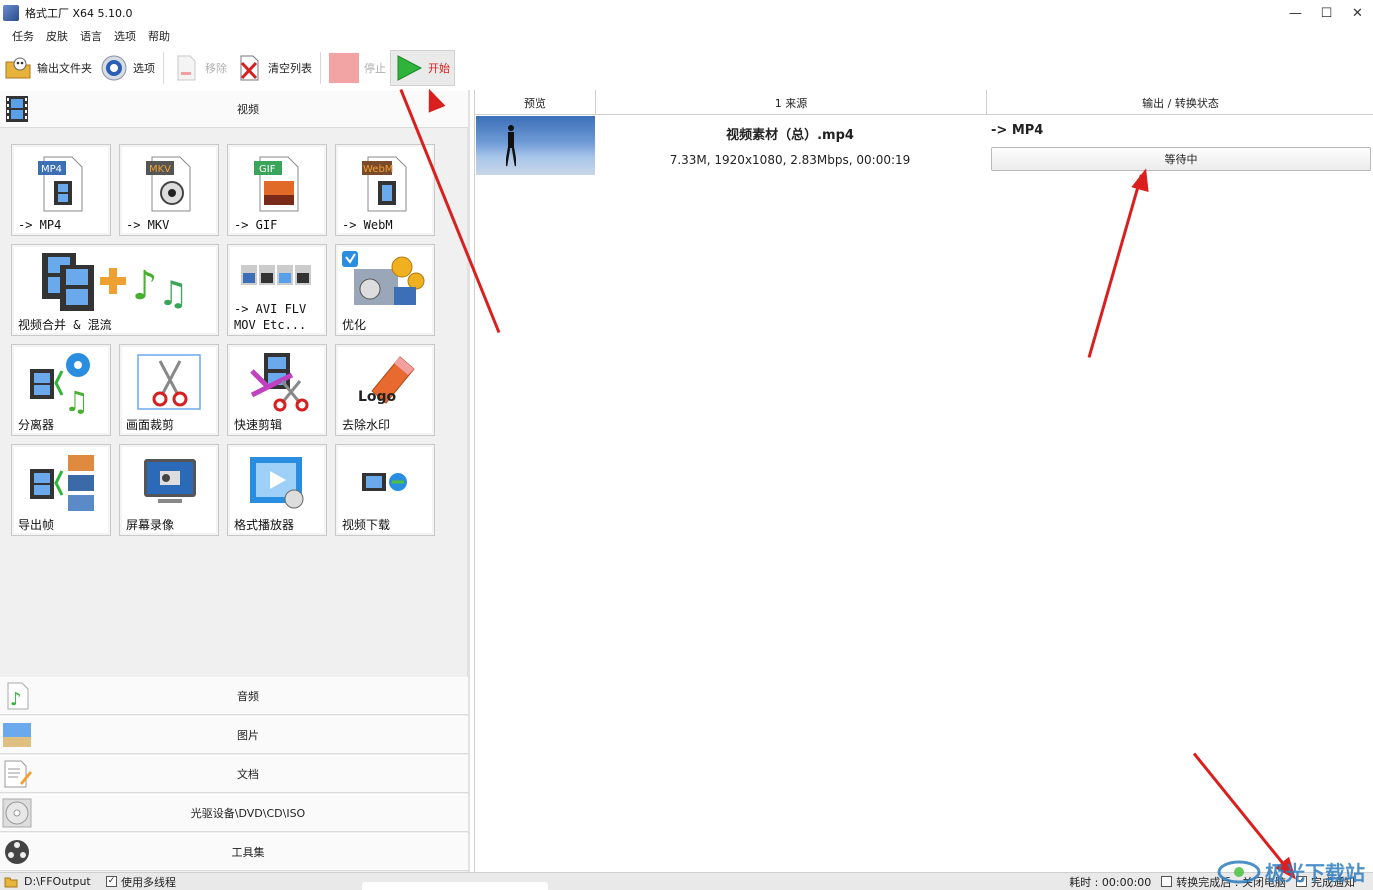  I want to click on tile-video-merge: ♪ ♫ 视频合并 & 混流, so click(115, 290).